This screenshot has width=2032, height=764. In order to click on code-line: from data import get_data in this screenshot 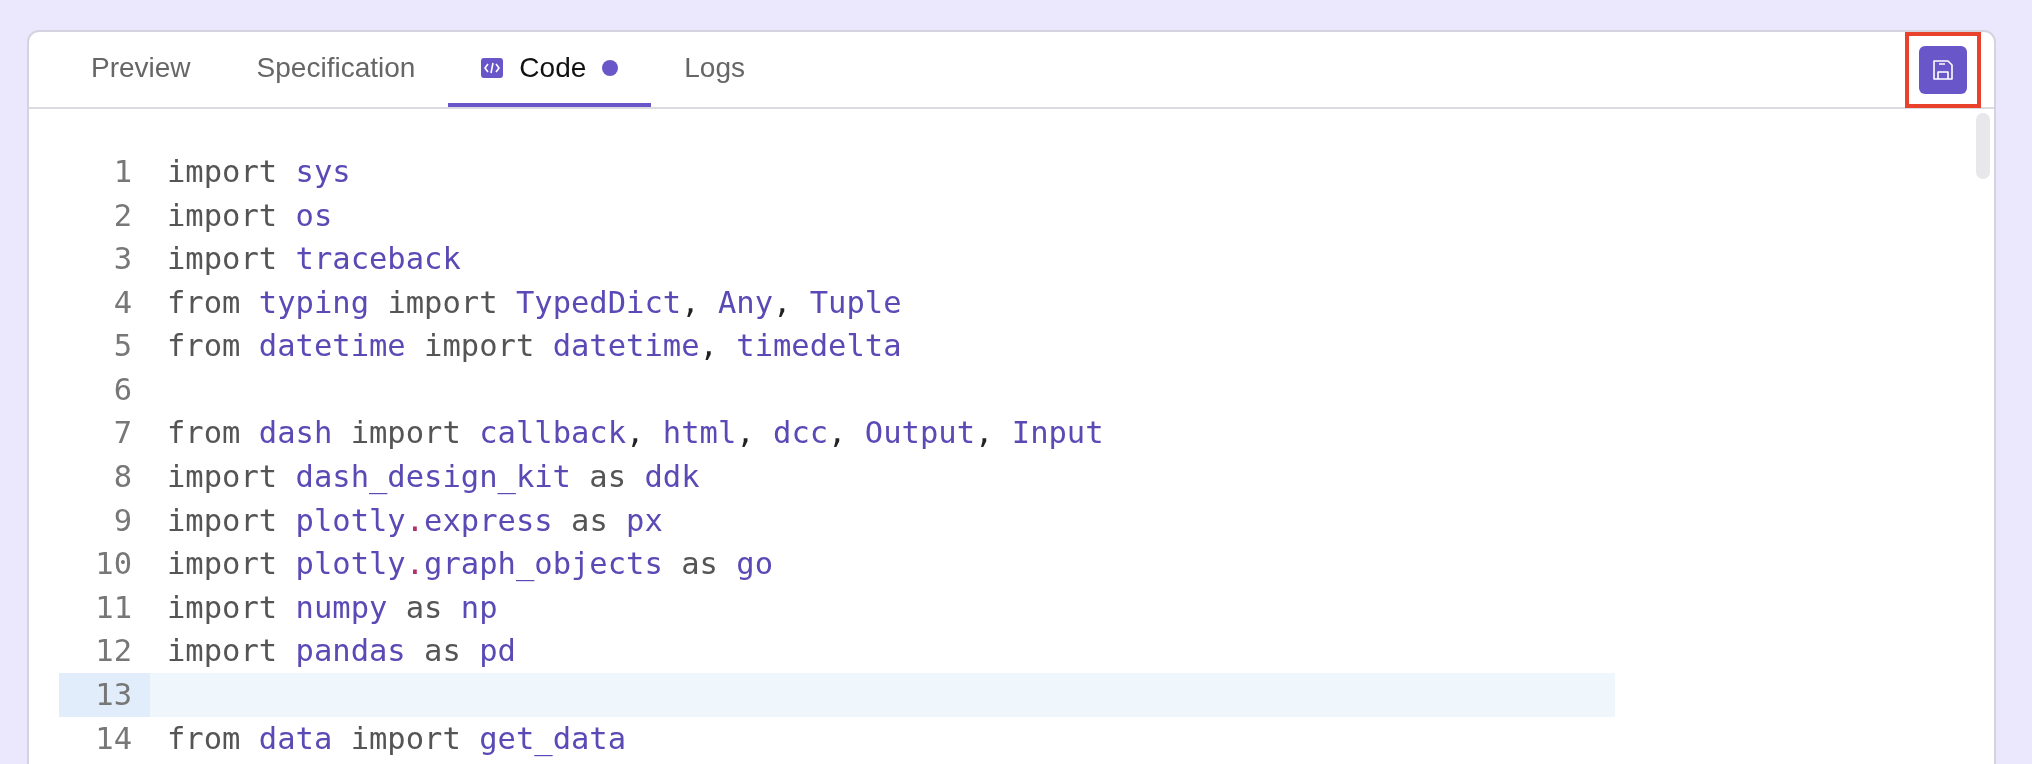, I will do `click(397, 739)`.